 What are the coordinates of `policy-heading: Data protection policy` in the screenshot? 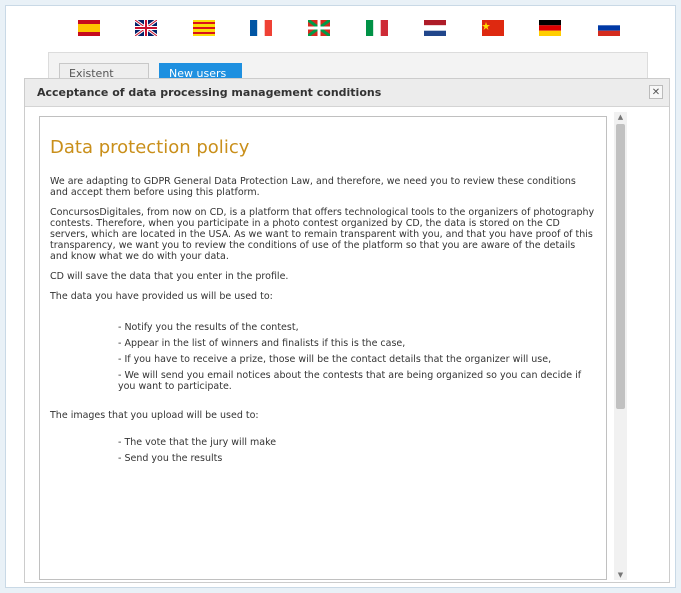 It's located at (150, 147).